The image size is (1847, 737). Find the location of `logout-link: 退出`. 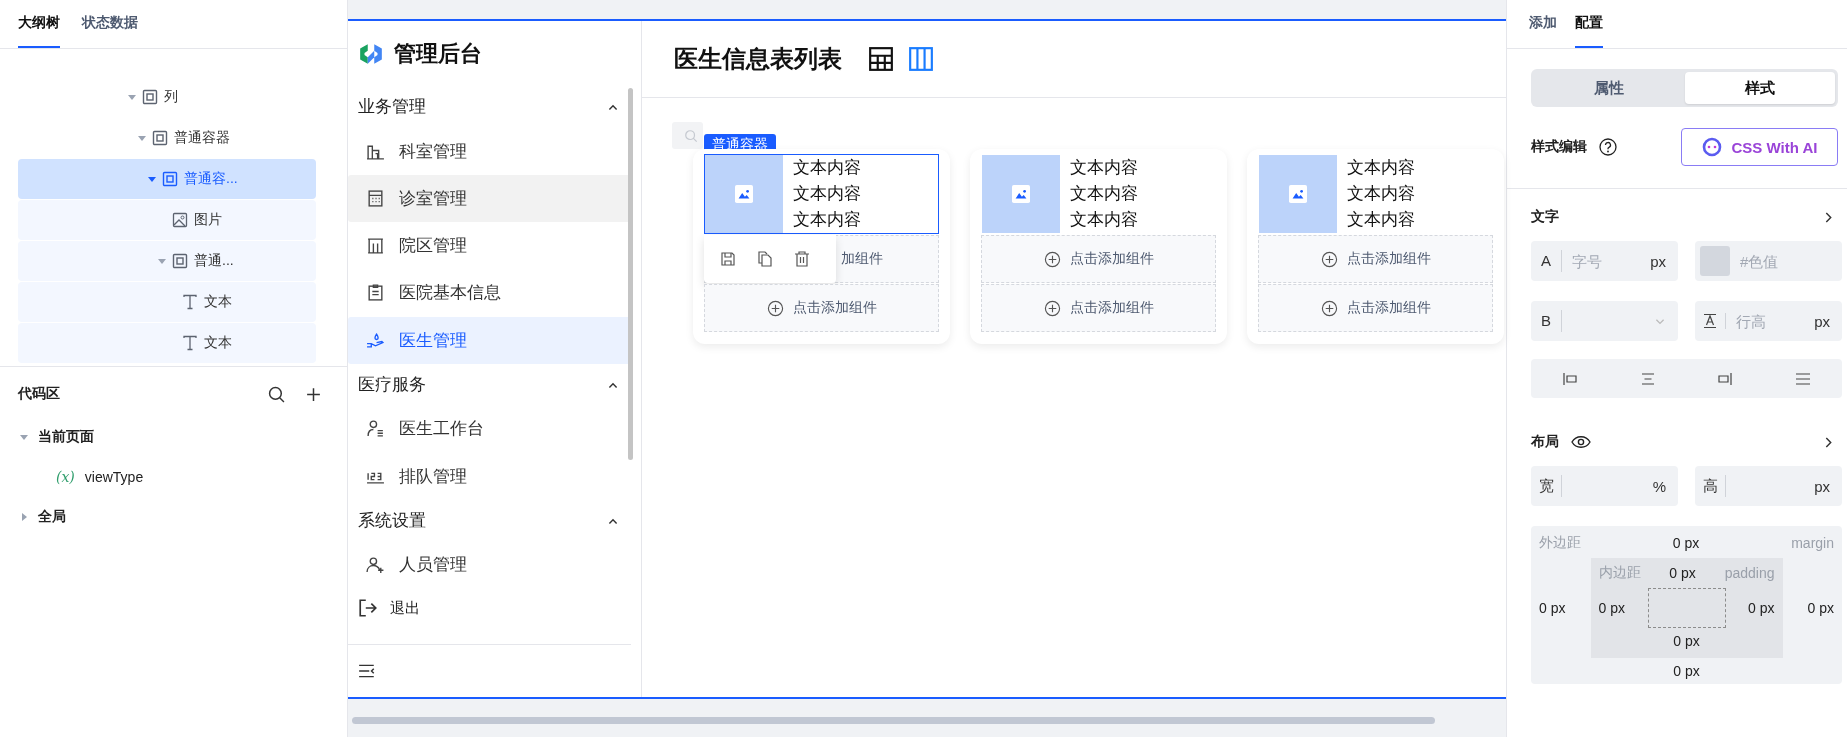

logout-link: 退出 is located at coordinates (489, 608).